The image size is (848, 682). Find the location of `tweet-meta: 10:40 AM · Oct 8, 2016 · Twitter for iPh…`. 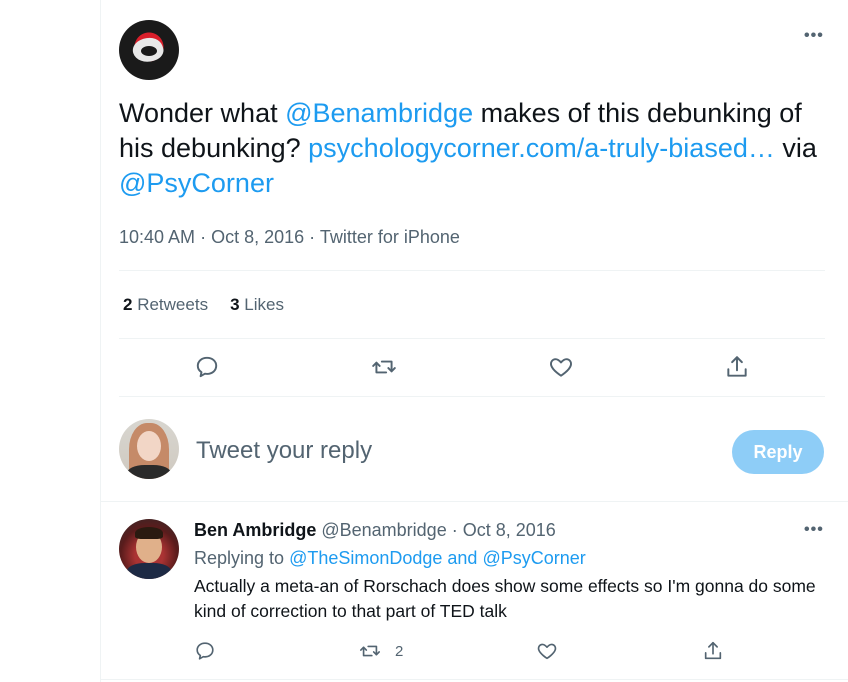

tweet-meta: 10:40 AM · Oct 8, 2016 · Twitter for iPh… is located at coordinates (289, 237).